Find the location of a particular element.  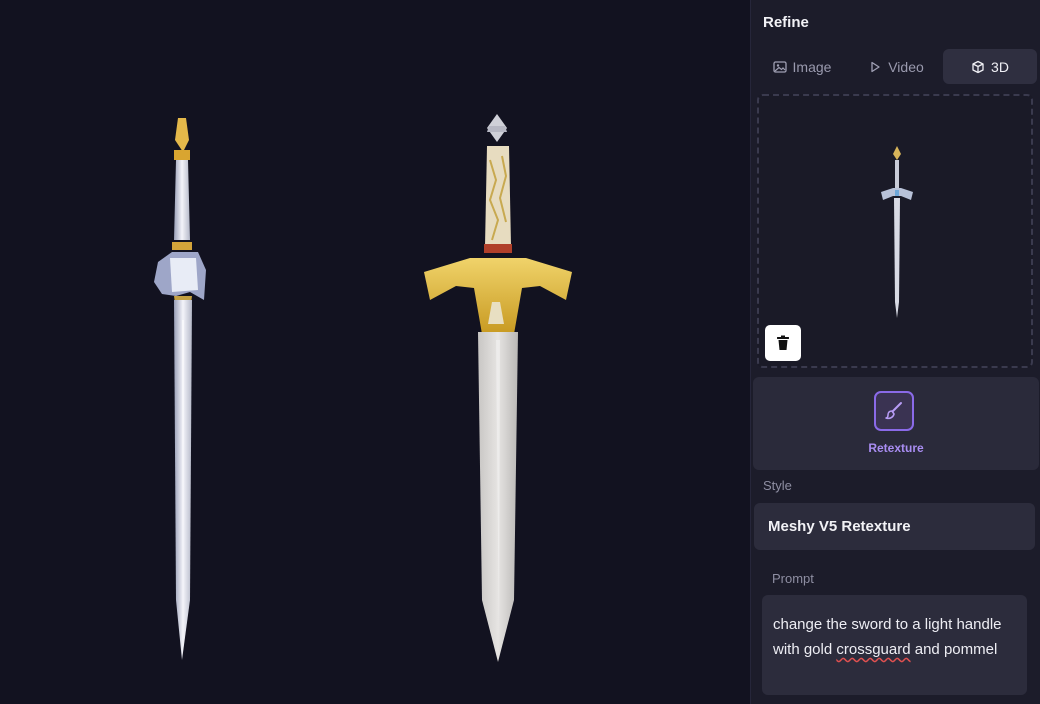

sword-thumbnail is located at coordinates (897, 232).